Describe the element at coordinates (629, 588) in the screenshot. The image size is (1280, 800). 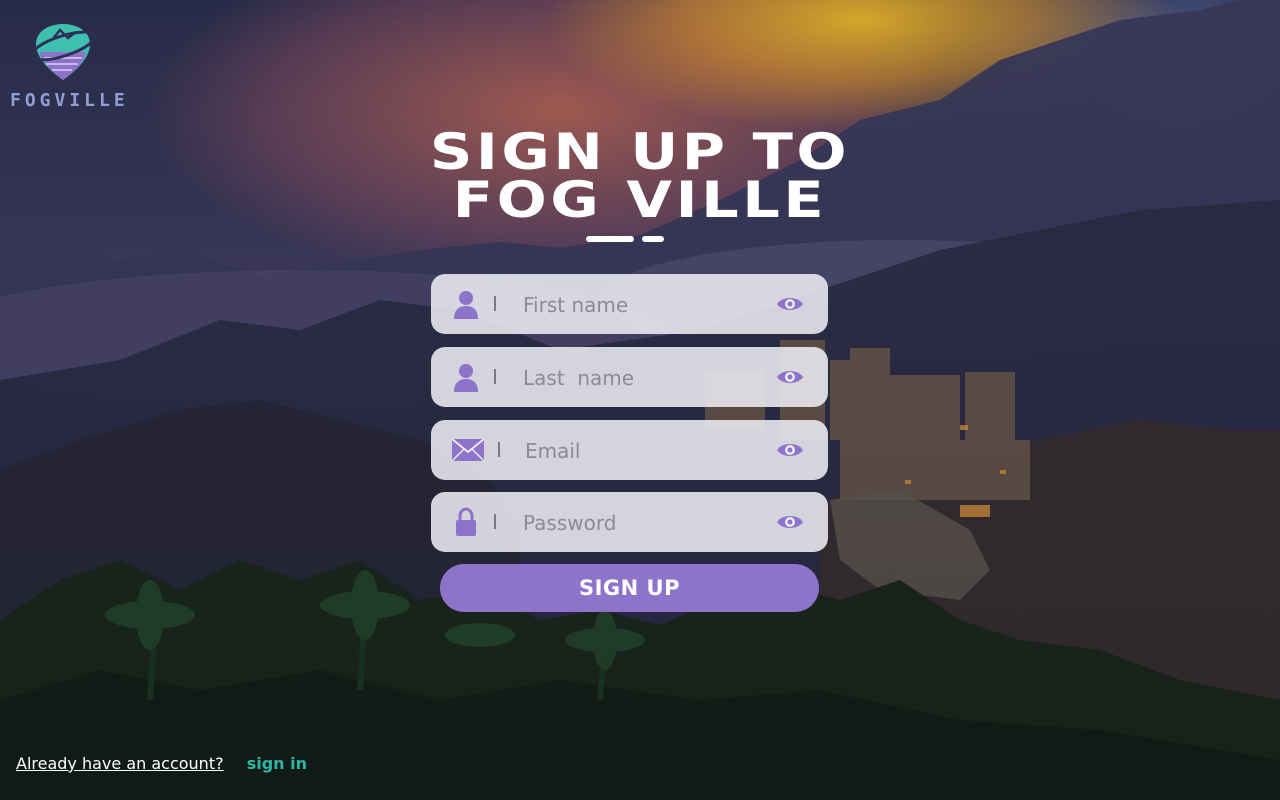
I see `sign-up-button: SIGN UP` at that location.